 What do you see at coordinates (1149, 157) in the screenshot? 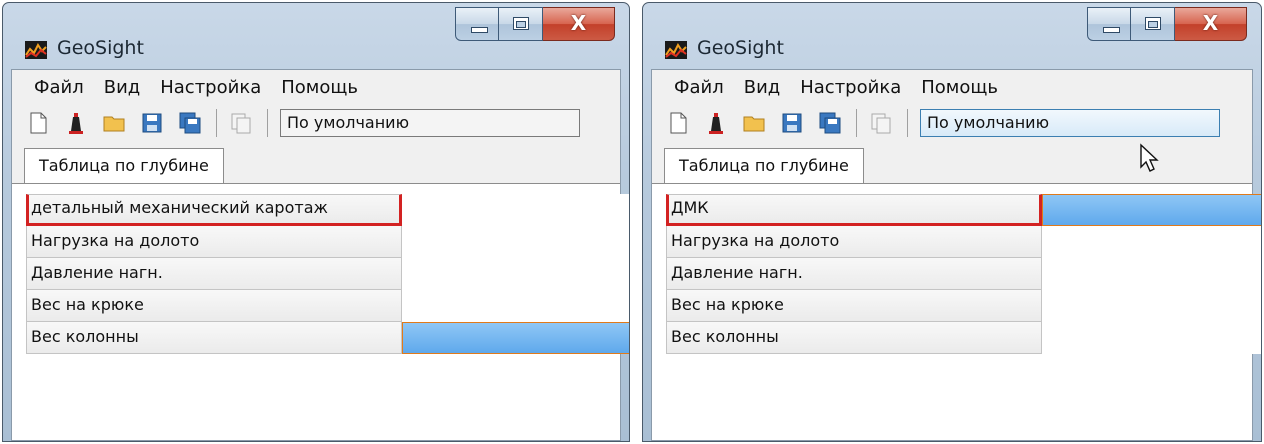
I see `mouse-cursor-icon` at bounding box center [1149, 157].